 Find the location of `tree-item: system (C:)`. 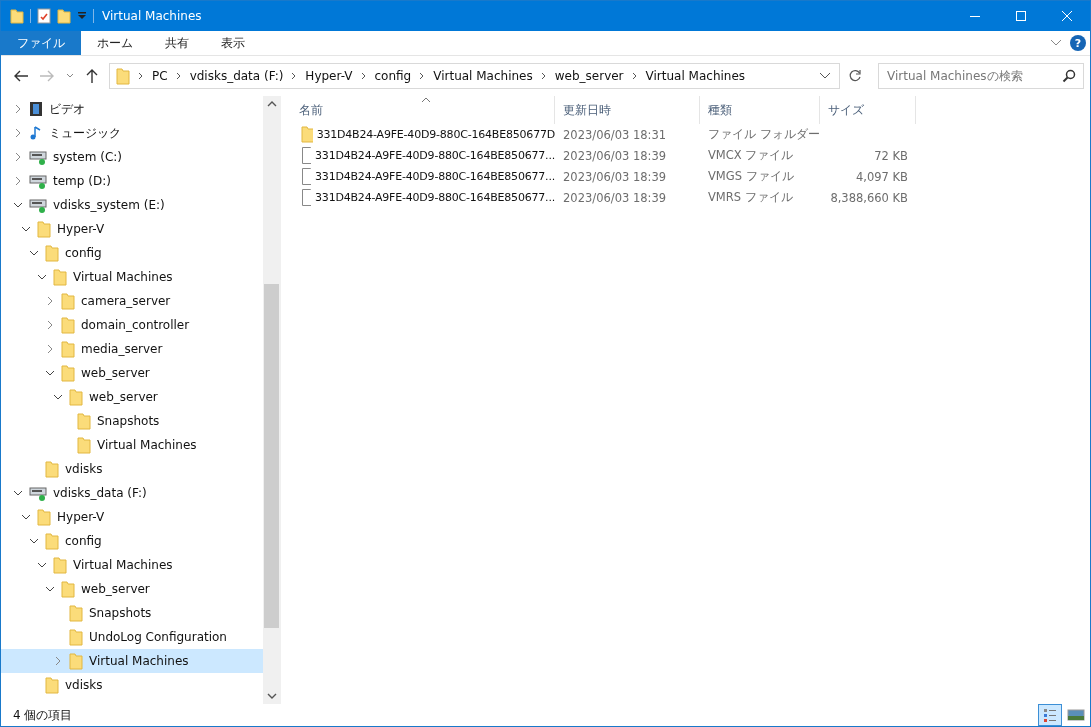

tree-item: system (C:) is located at coordinates (132, 157).